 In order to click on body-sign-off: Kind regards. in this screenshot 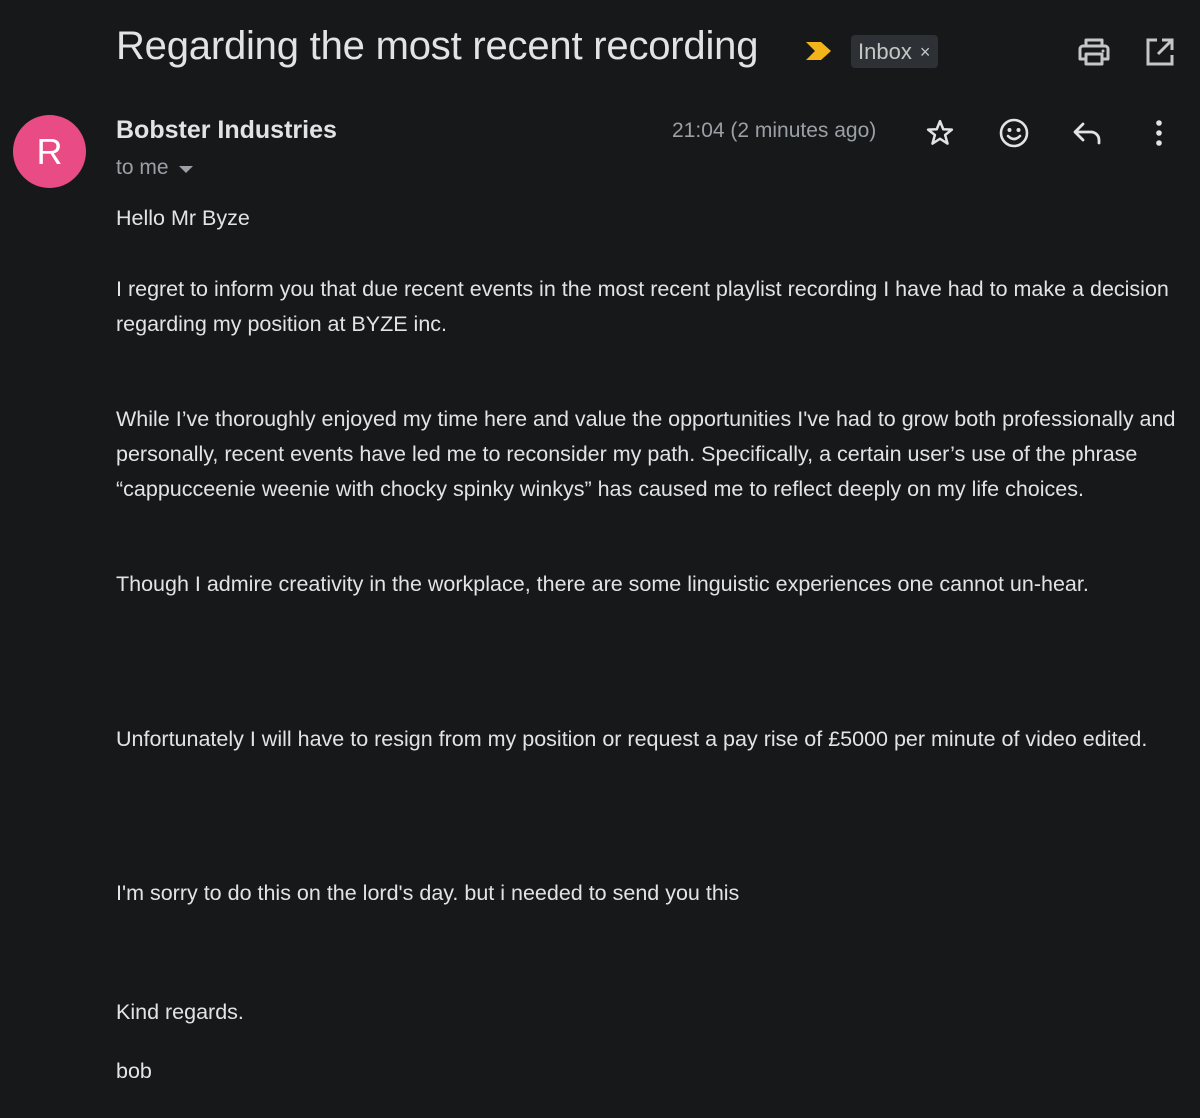, I will do `click(180, 1012)`.